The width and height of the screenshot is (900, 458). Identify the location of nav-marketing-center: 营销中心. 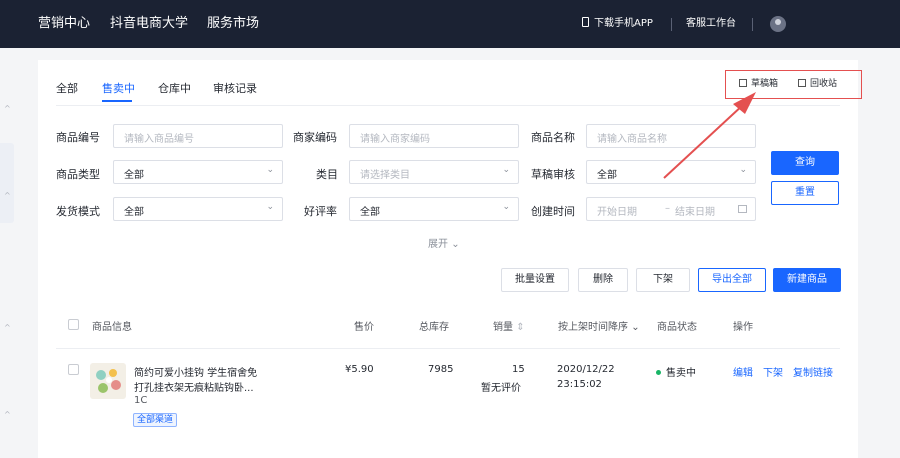
(64, 24).